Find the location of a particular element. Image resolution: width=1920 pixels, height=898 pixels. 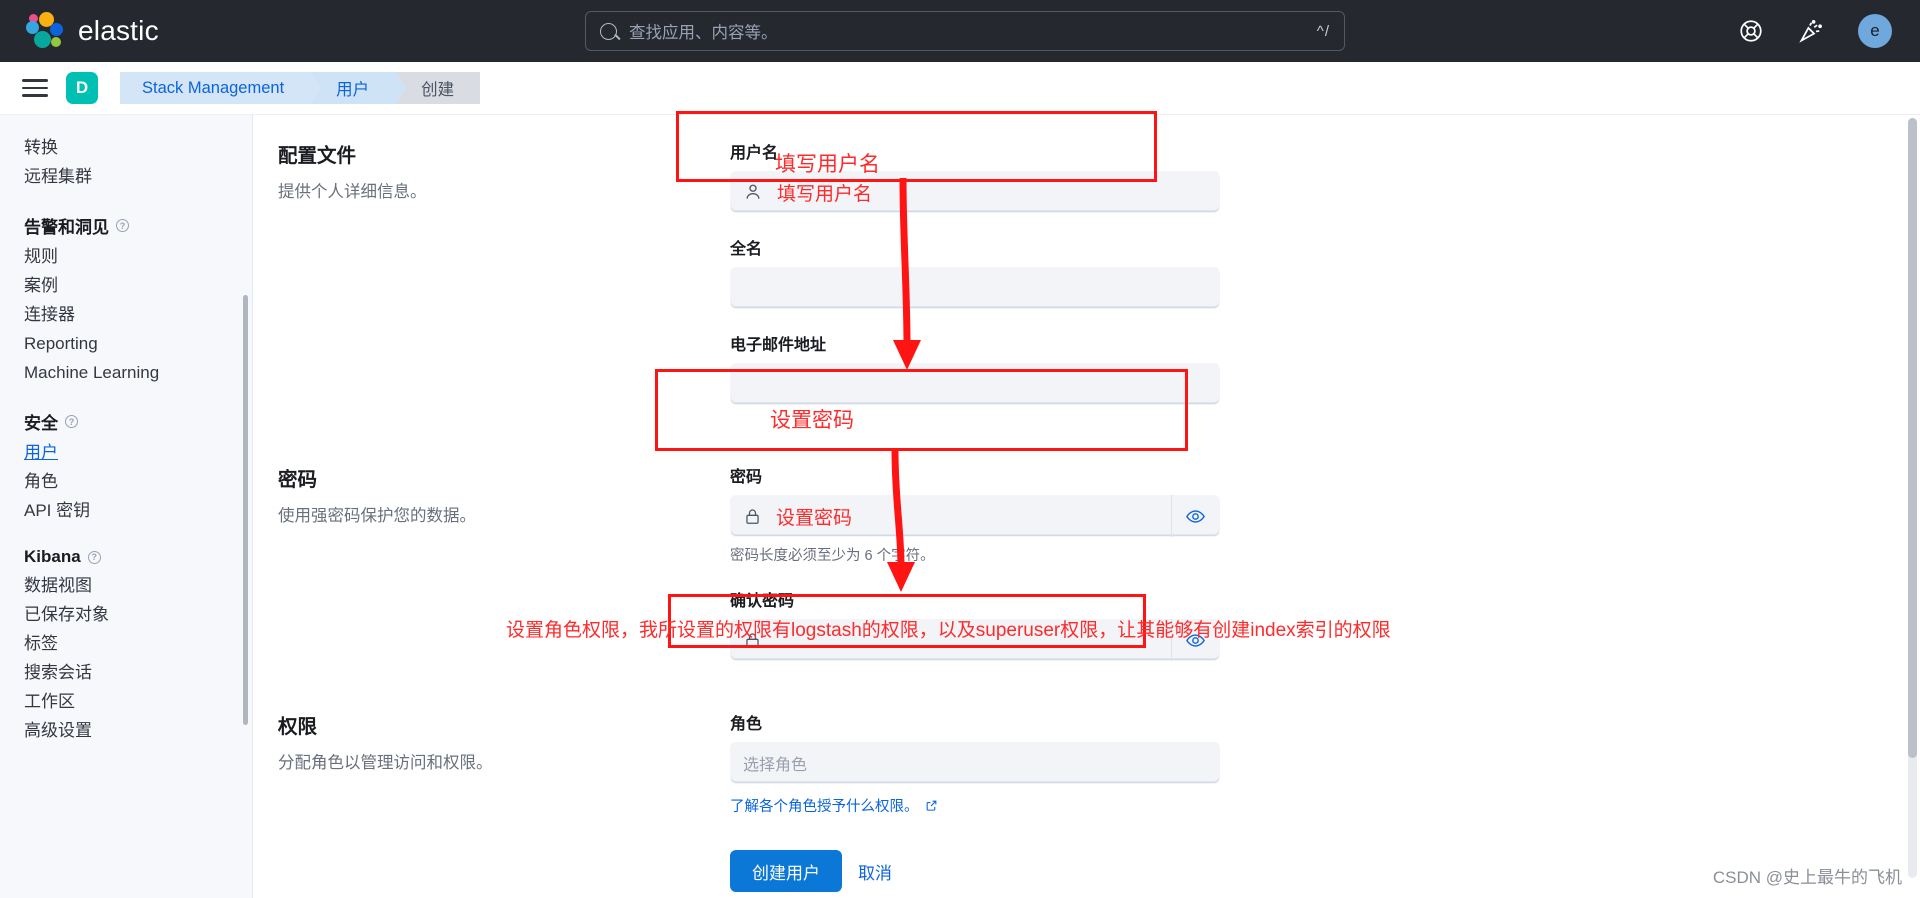

field-confirm-password: 确认密码 is located at coordinates (975, 624).